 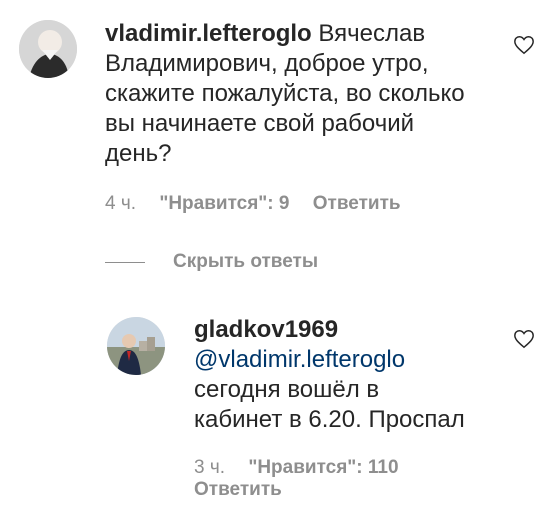 I want to click on comment-text-line: день?, so click(x=138, y=153).